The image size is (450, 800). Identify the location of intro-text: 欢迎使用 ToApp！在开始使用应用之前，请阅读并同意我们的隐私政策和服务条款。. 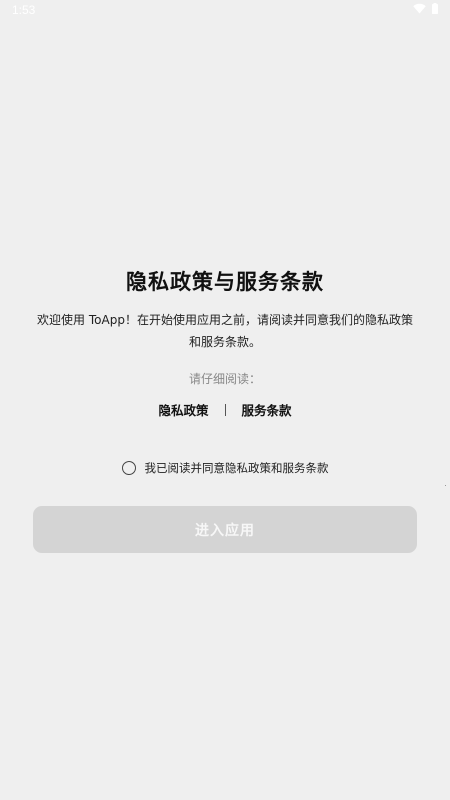
(225, 331).